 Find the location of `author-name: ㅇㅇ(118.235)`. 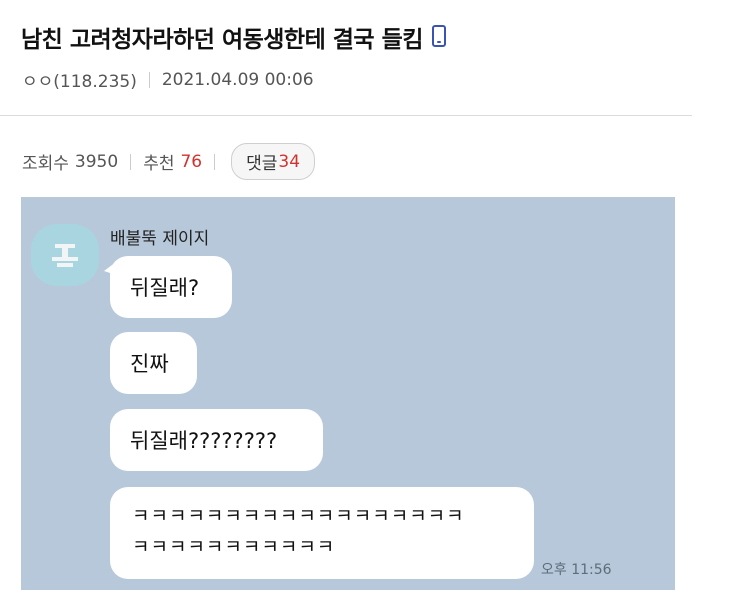

author-name: ㅇㅇ(118.235) is located at coordinates (79, 79).